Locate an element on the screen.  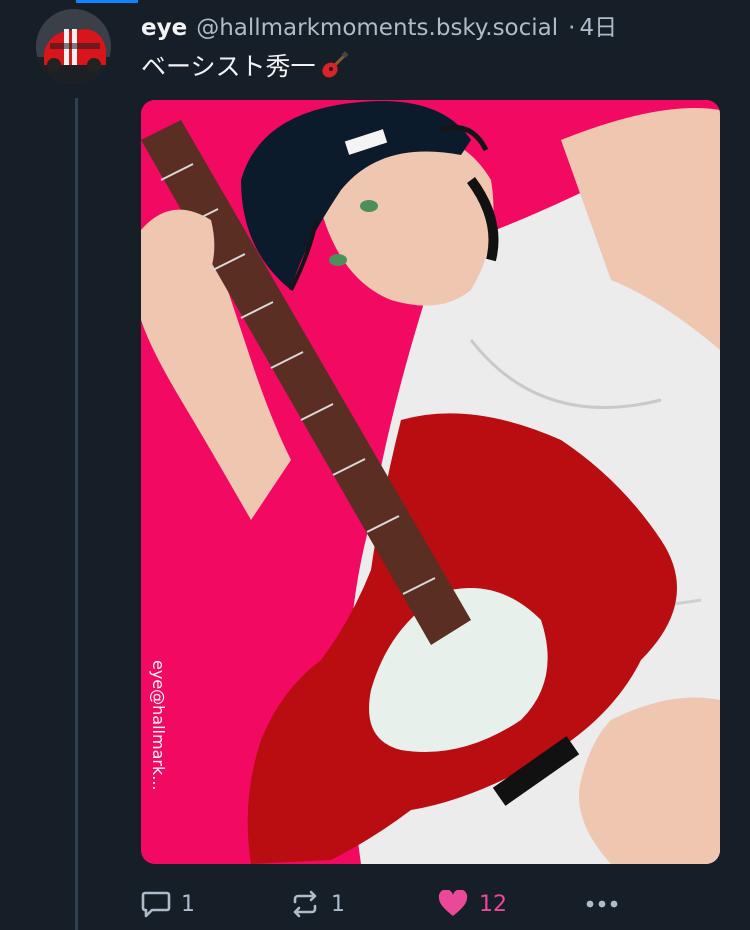
thread-line is located at coordinates (76, 514).